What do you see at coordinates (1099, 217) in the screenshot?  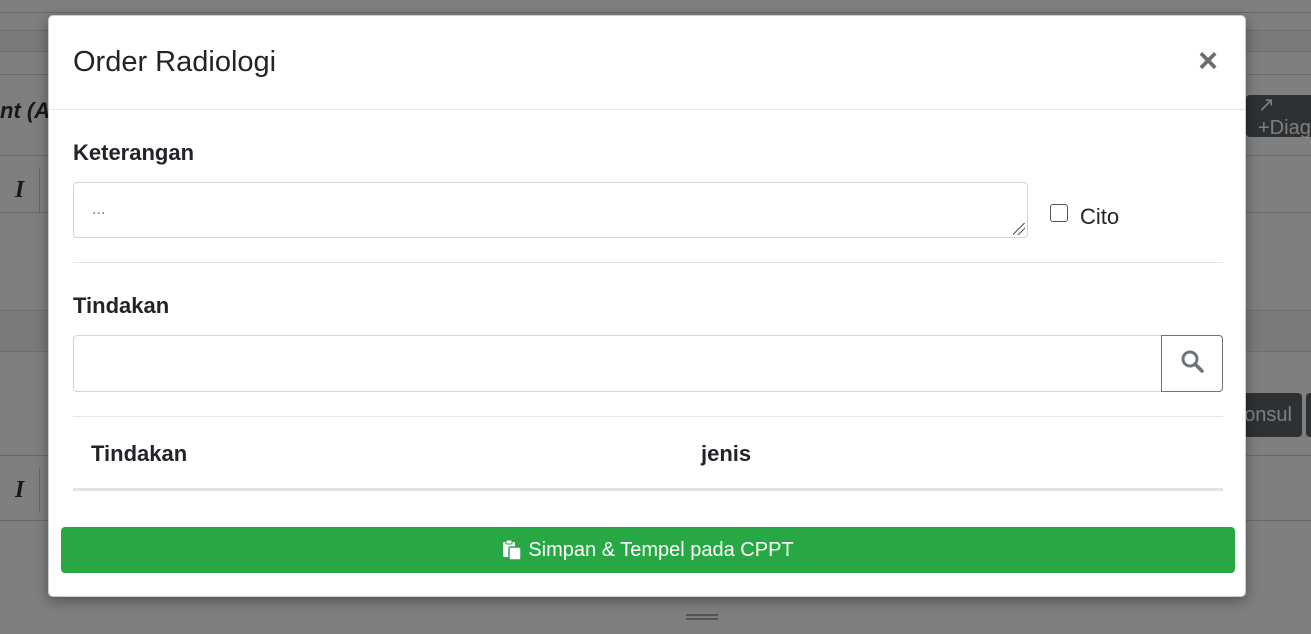 I see `cito-label: Cito` at bounding box center [1099, 217].